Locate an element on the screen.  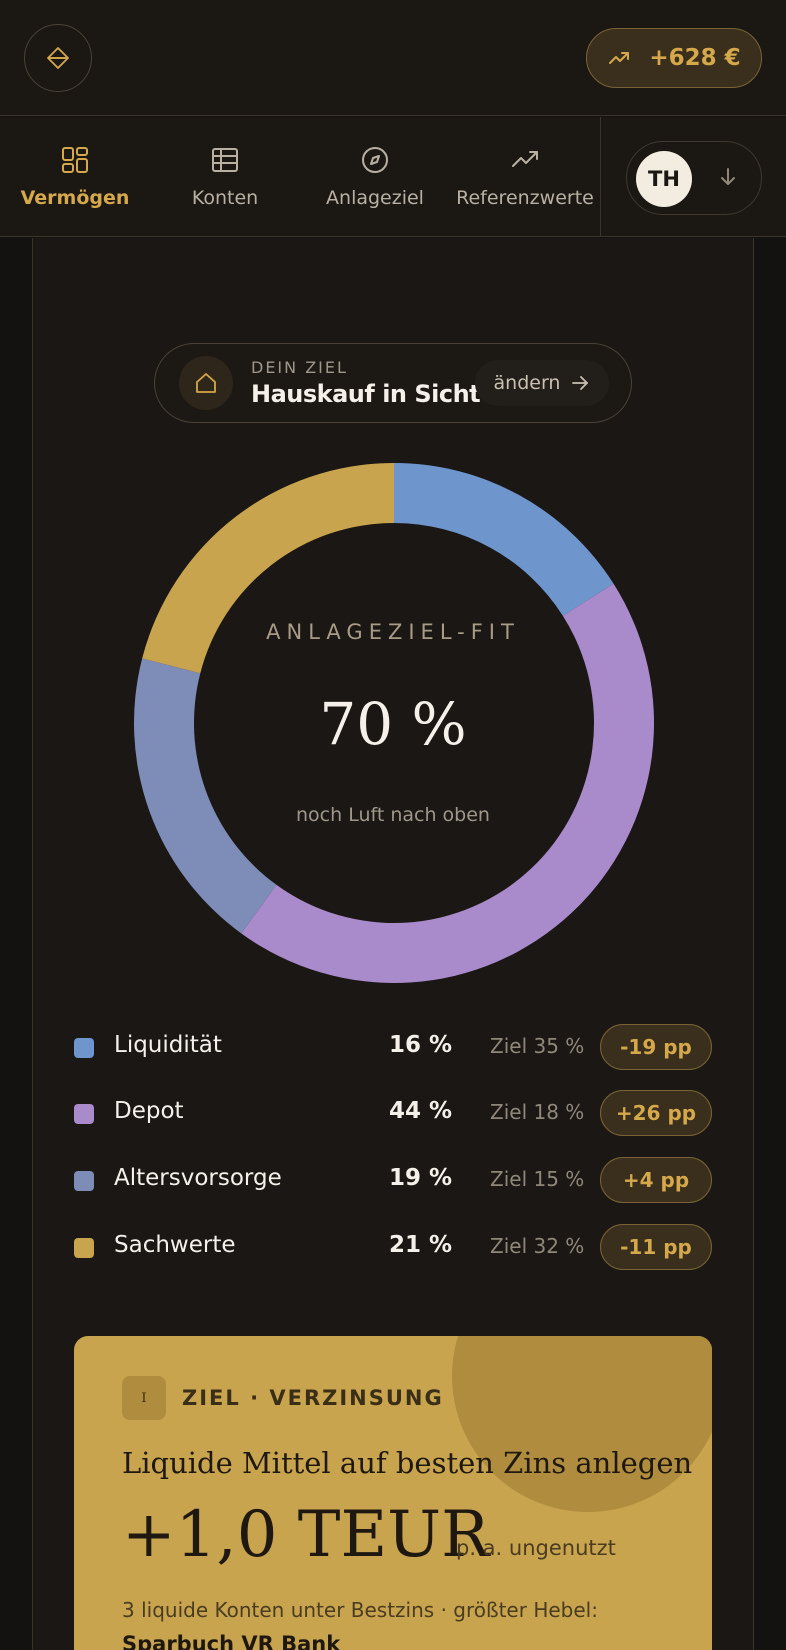
goal-title: Hauskauf in Sicht is located at coordinates (366, 394).